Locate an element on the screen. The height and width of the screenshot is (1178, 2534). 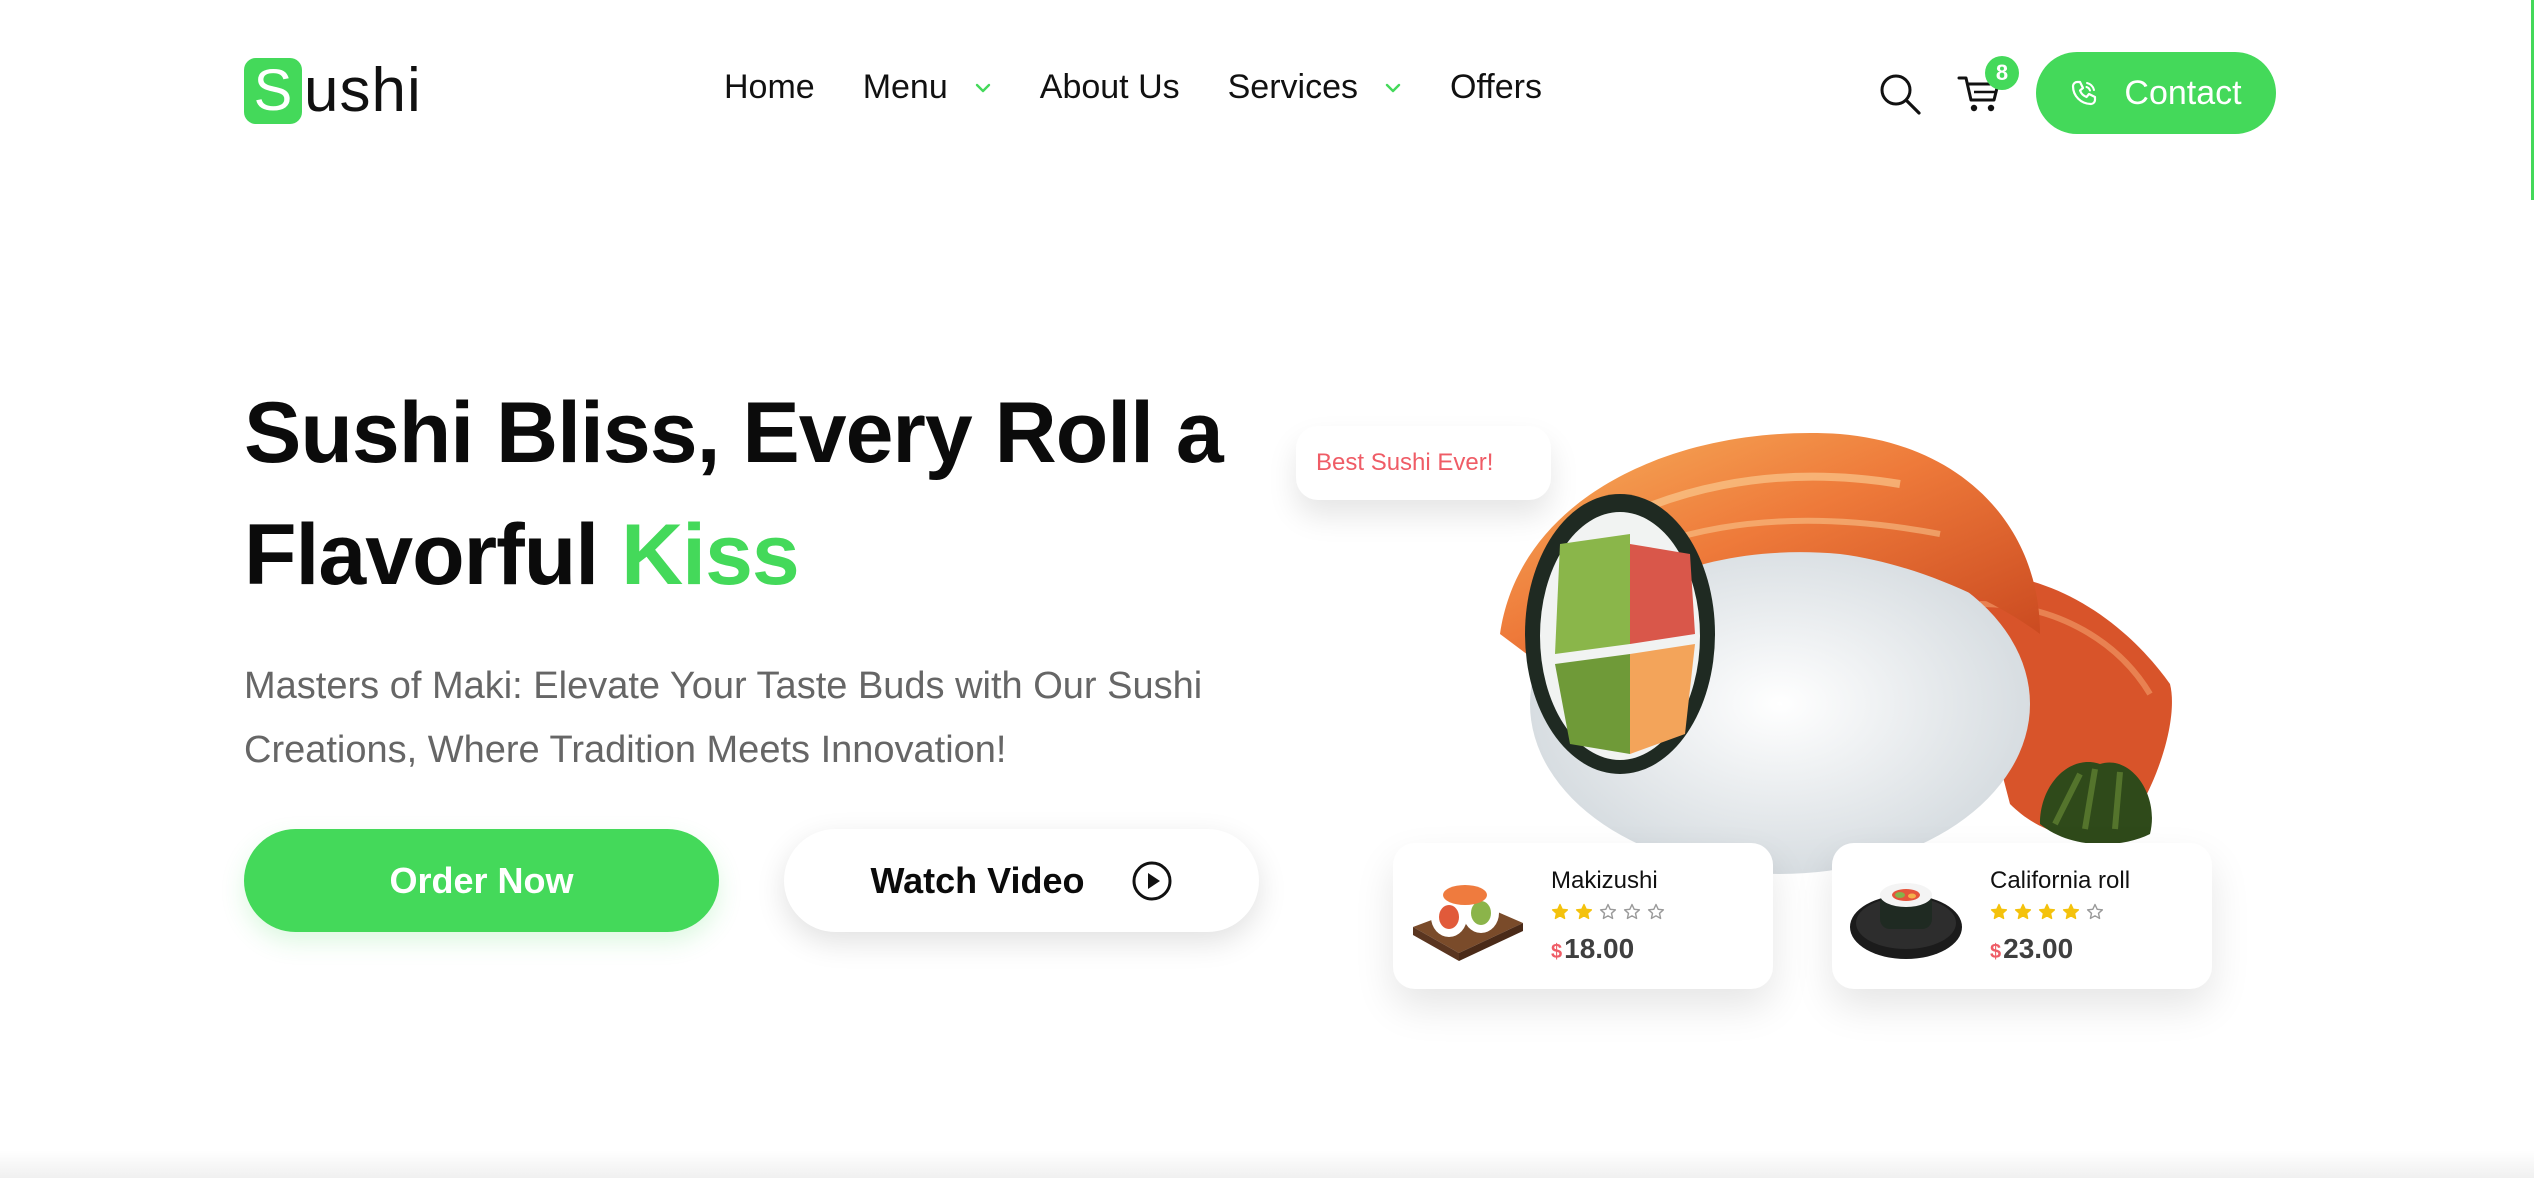
nav-item-about: About Us is located at coordinates (1110, 87).